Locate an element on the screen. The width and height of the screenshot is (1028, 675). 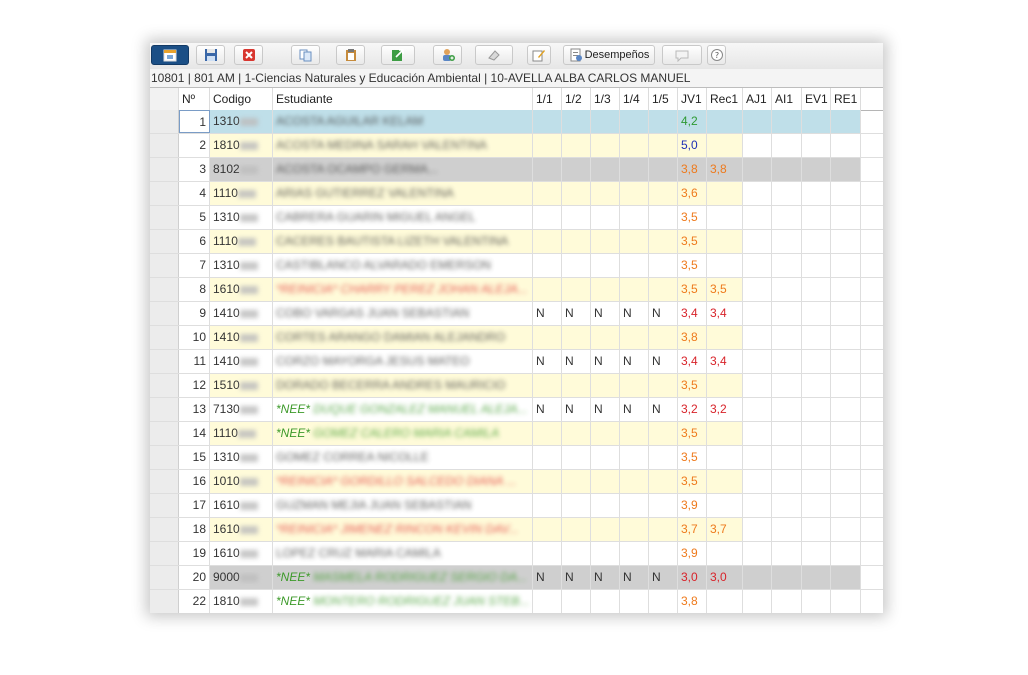
table-row: 5 1310 CABRERA GUARIN MIGUEL ANGEL 3,5 is located at coordinates (516, 218).